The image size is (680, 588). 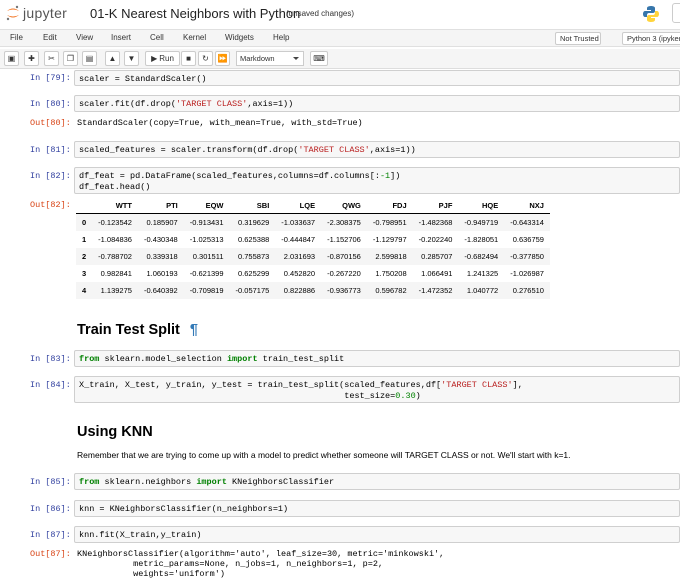 What do you see at coordinates (344, 273) in the screenshot?
I see `table-cell: -0.267220` at bounding box center [344, 273].